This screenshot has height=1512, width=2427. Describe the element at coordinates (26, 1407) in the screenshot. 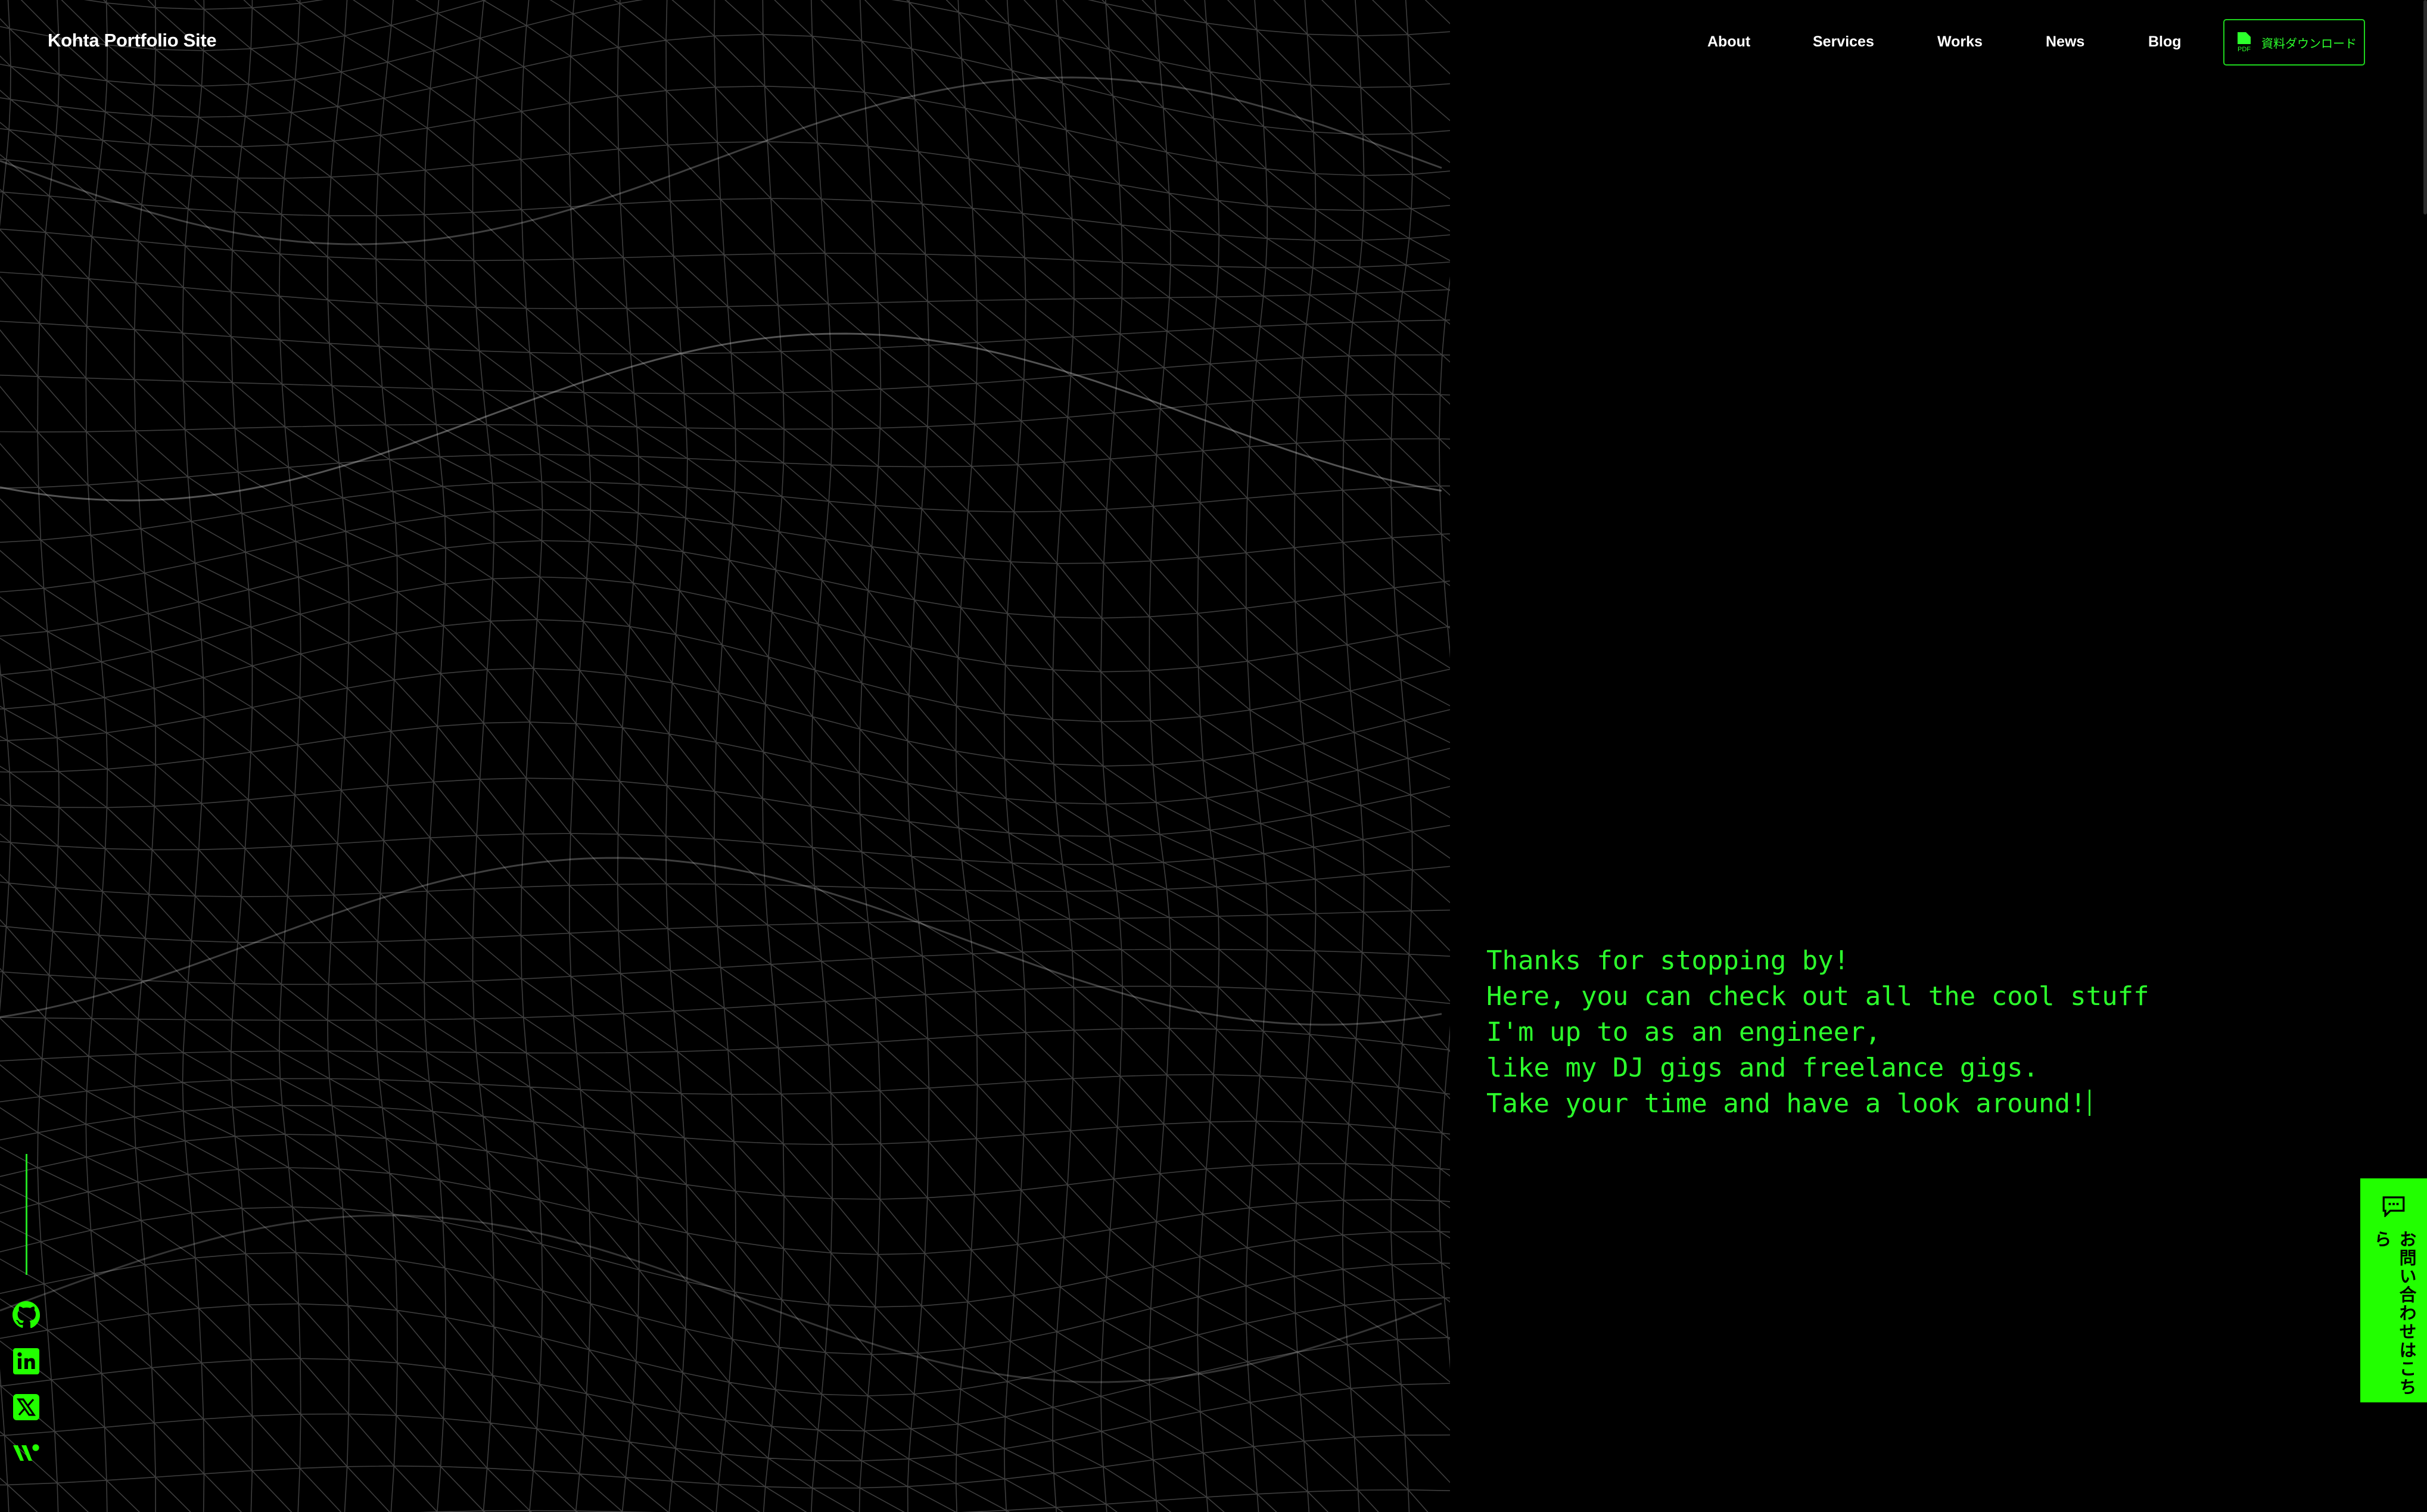

I see `x-icon` at that location.